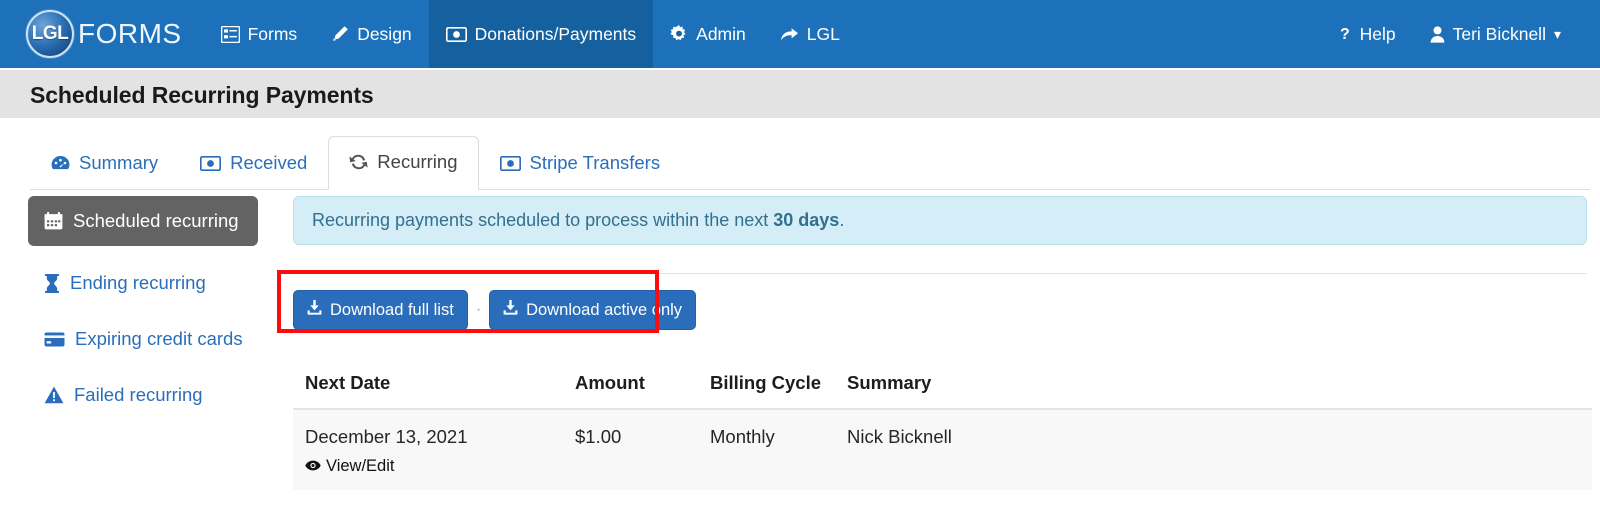 The image size is (1600, 527). I want to click on hourglass-icon, so click(52, 283).